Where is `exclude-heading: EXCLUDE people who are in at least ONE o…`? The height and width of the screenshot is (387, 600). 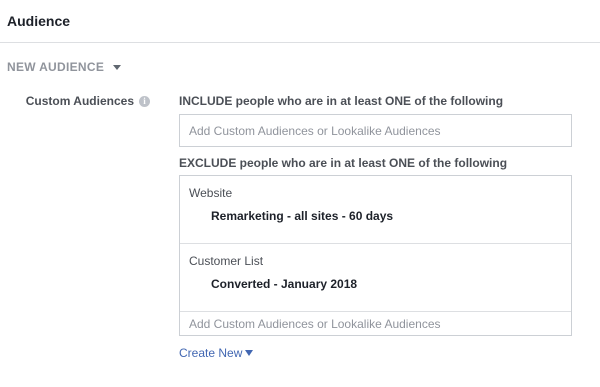 exclude-heading: EXCLUDE people who are in at least ONE o… is located at coordinates (343, 163).